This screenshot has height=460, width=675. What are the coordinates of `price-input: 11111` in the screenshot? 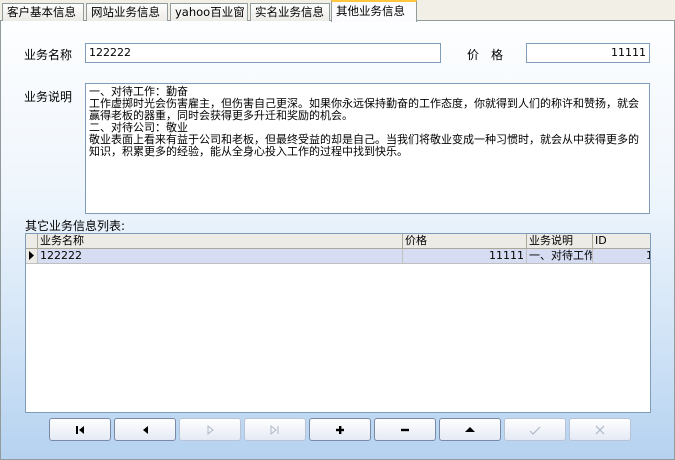 It's located at (588, 53).